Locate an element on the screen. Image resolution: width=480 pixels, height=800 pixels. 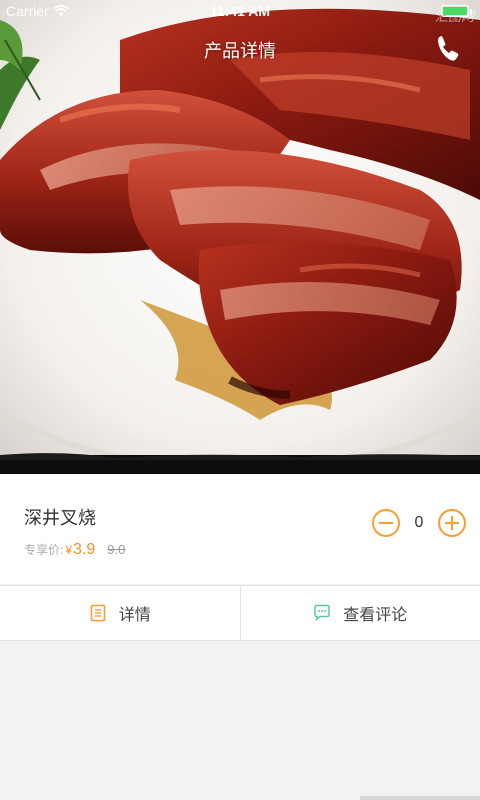
battery-icon is located at coordinates (456, 11).